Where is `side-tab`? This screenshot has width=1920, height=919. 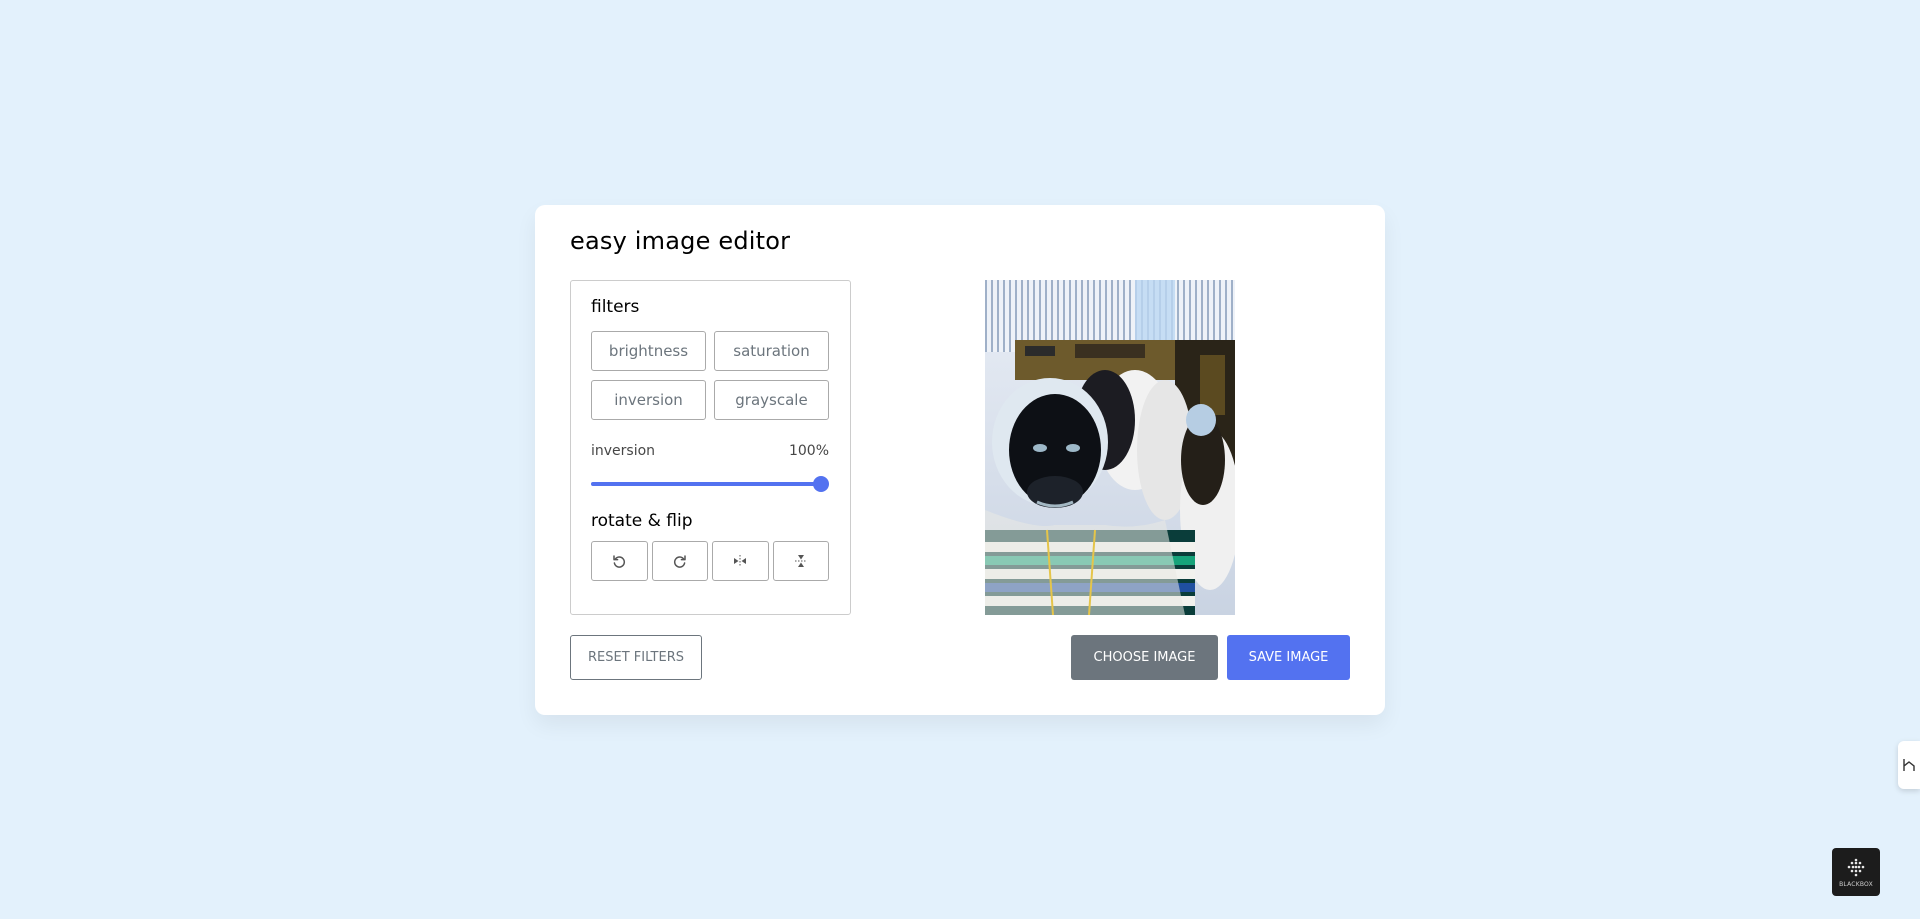
side-tab is located at coordinates (1909, 765).